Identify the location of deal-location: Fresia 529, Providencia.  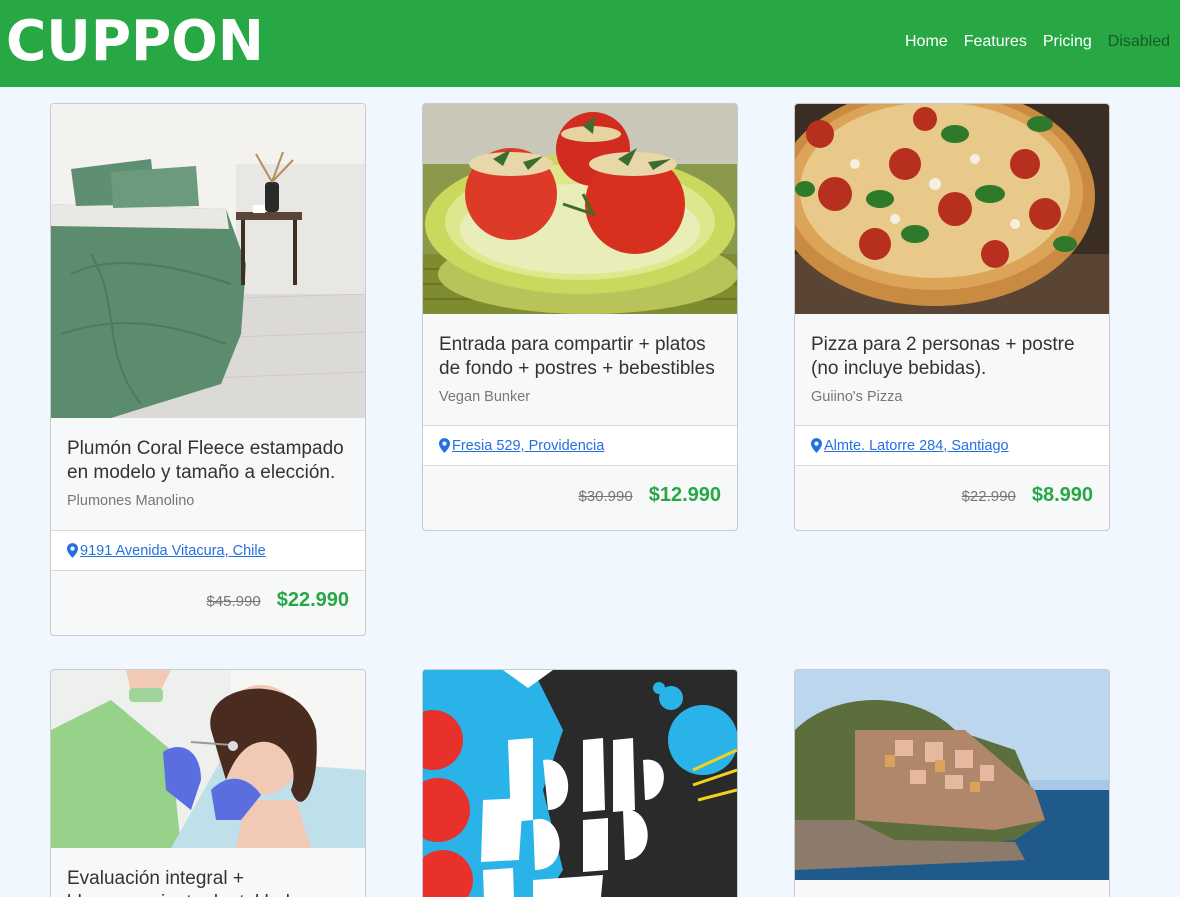
(580, 445).